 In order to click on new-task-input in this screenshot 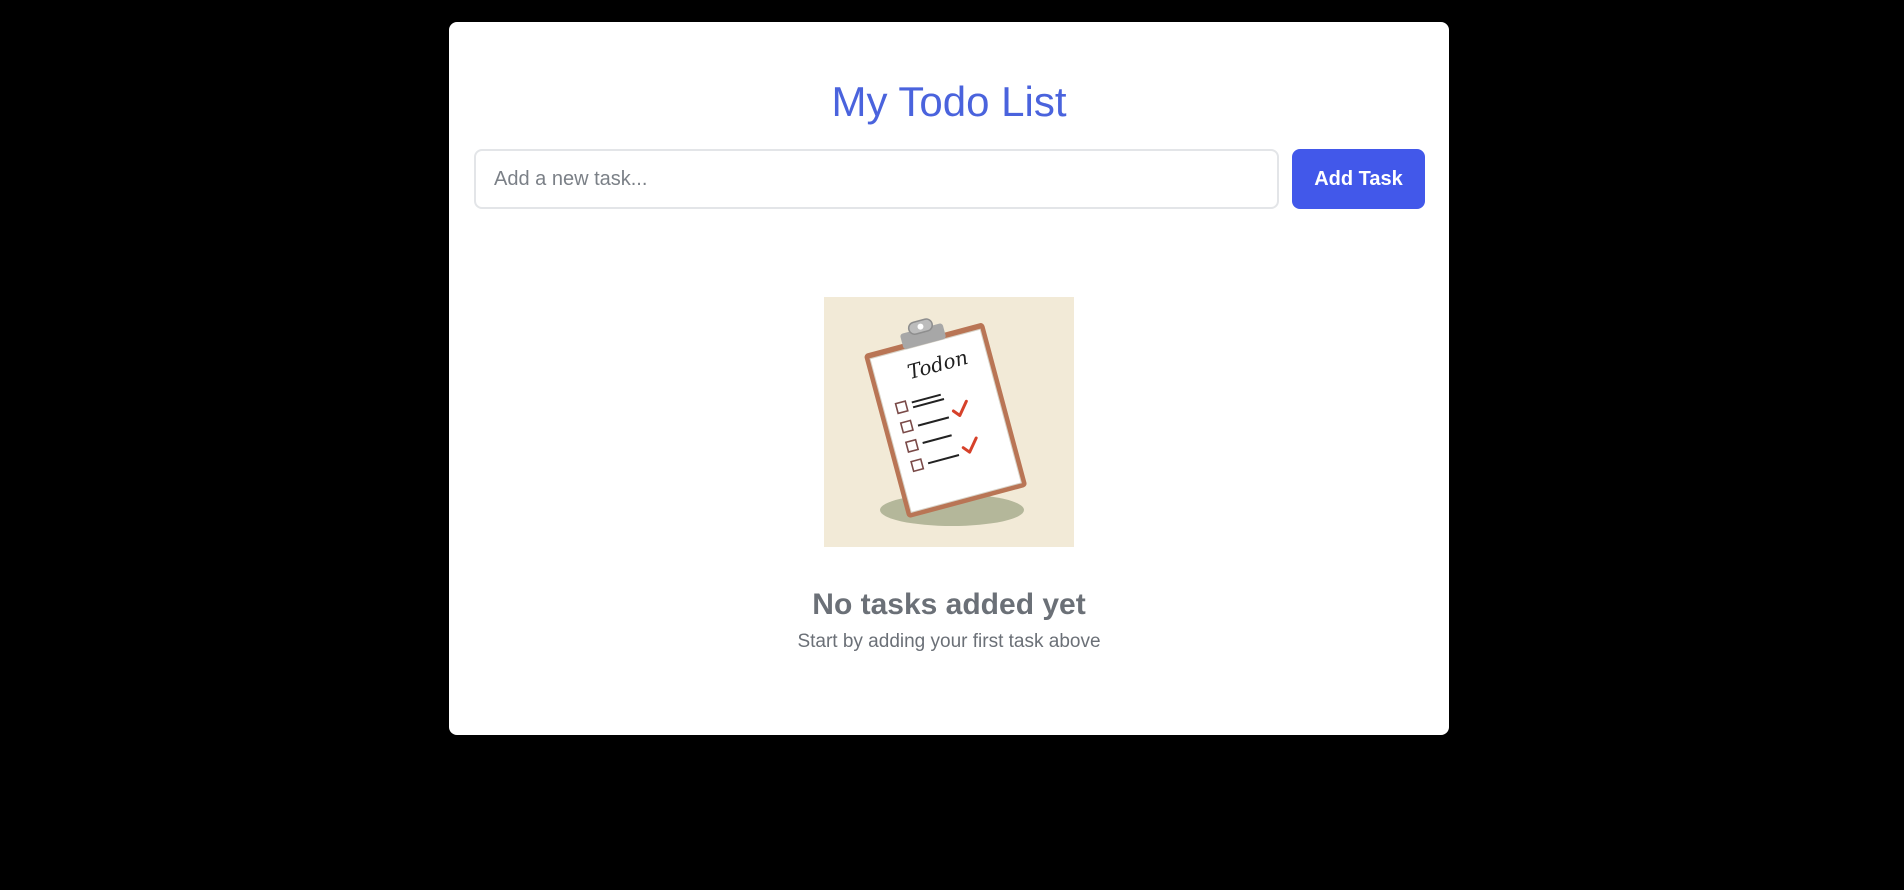, I will do `click(876, 179)`.